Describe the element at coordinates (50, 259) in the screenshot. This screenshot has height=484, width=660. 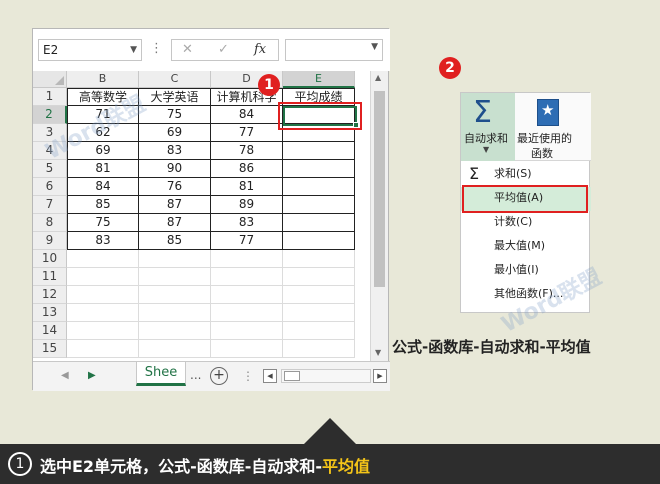
I see `row-header-10: 10` at that location.